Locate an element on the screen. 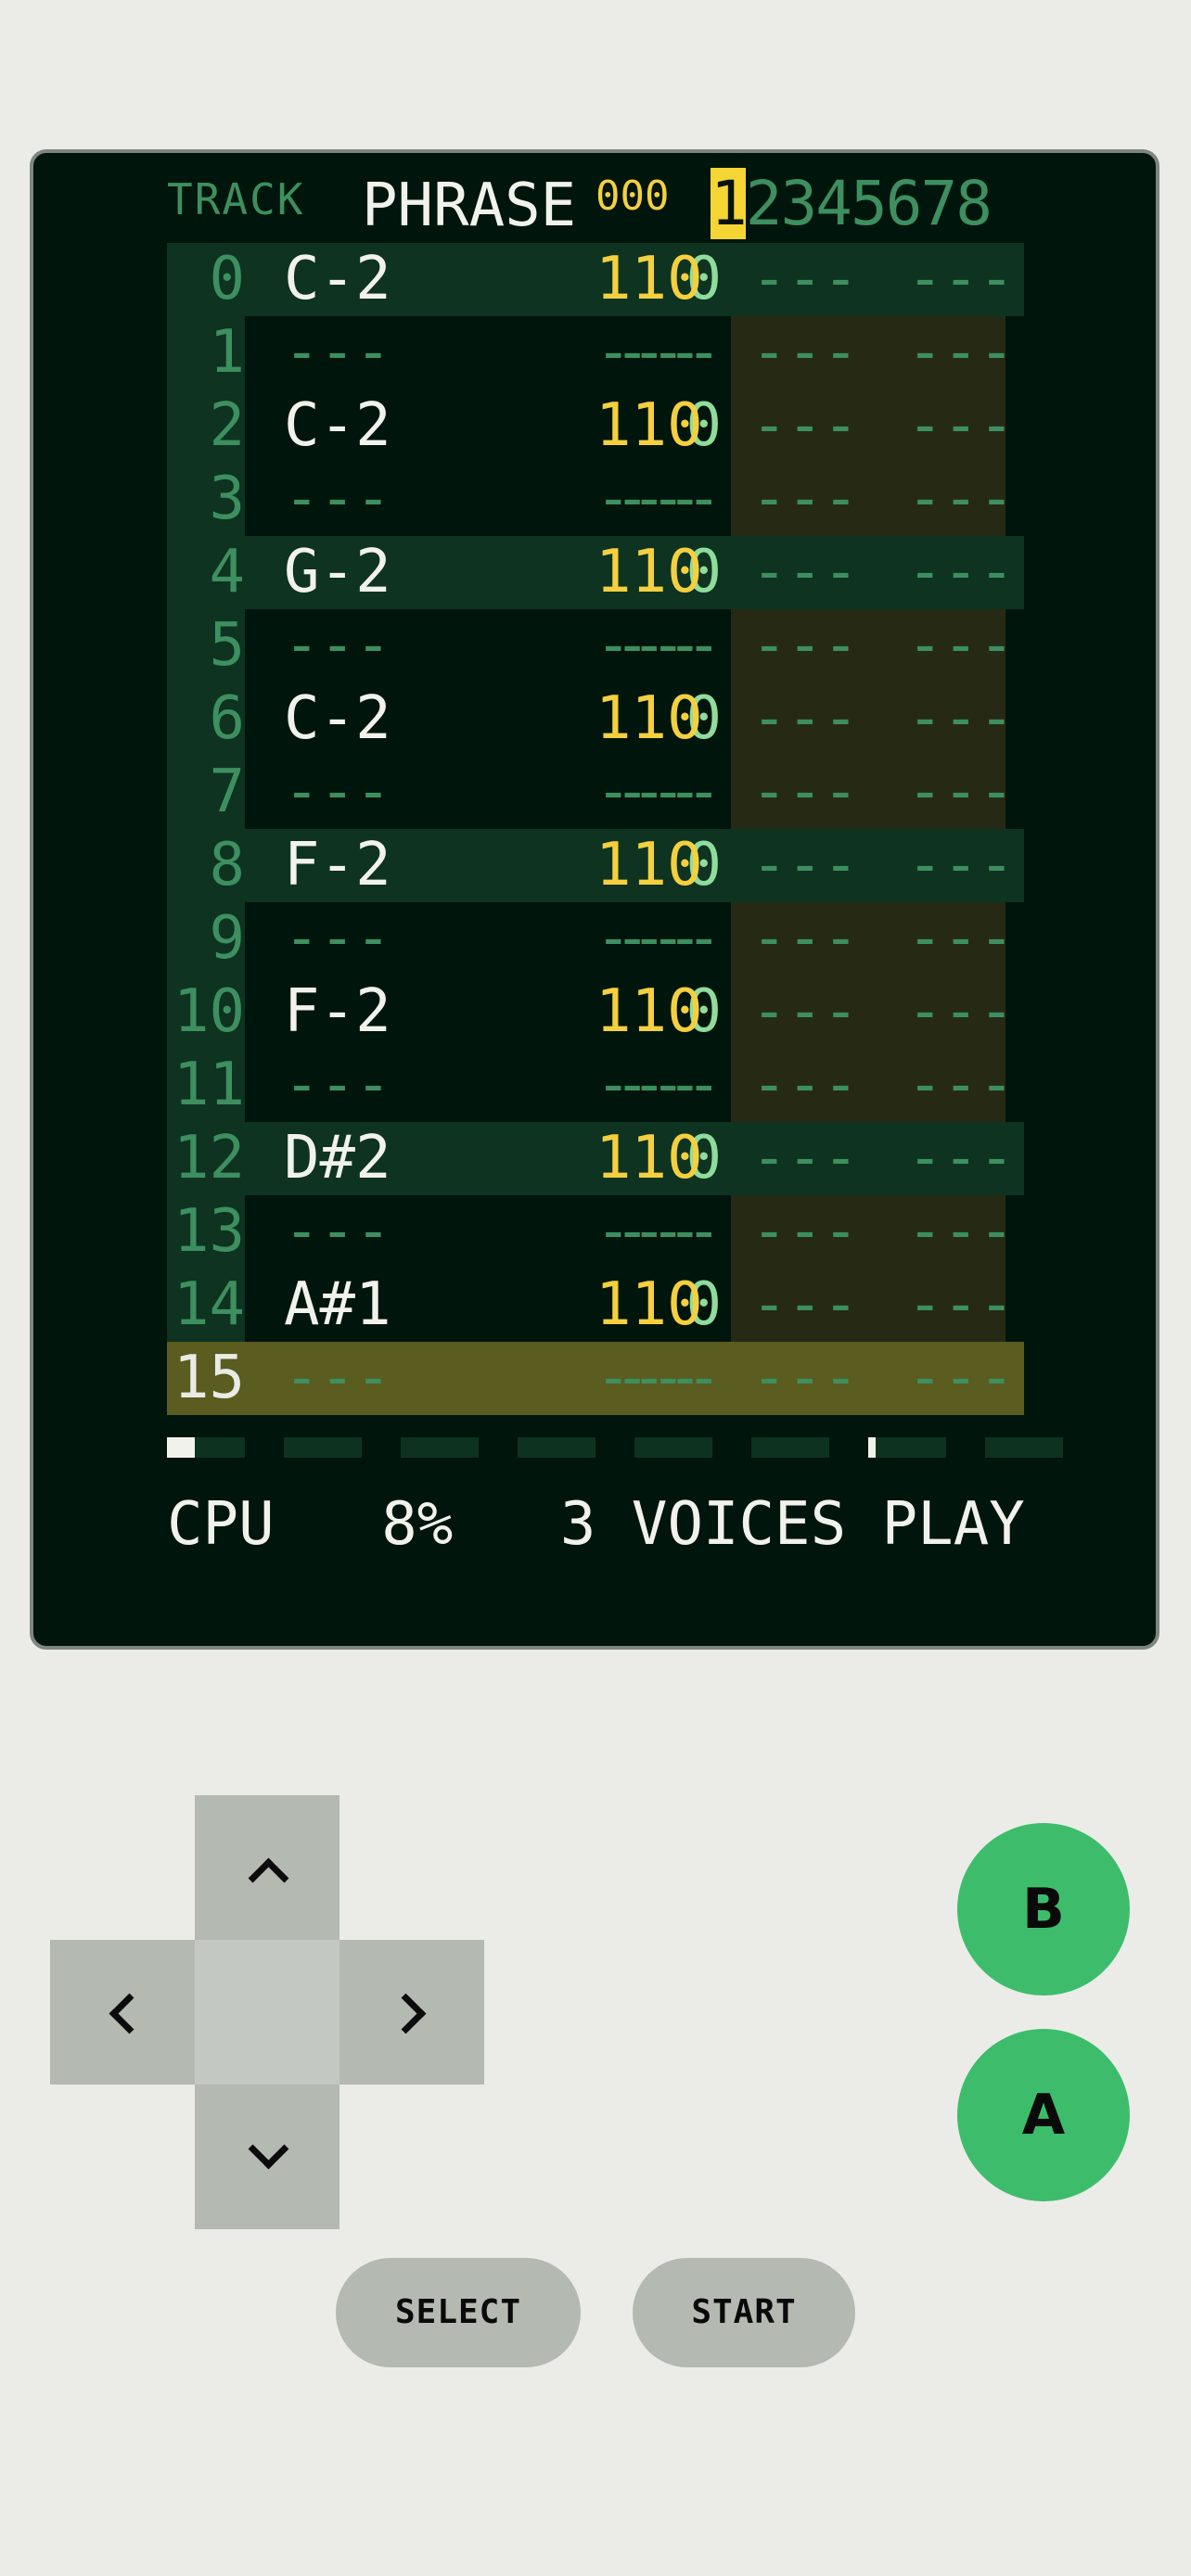 This screenshot has height=2576, width=1191. track-3: 3 is located at coordinates (799, 203).